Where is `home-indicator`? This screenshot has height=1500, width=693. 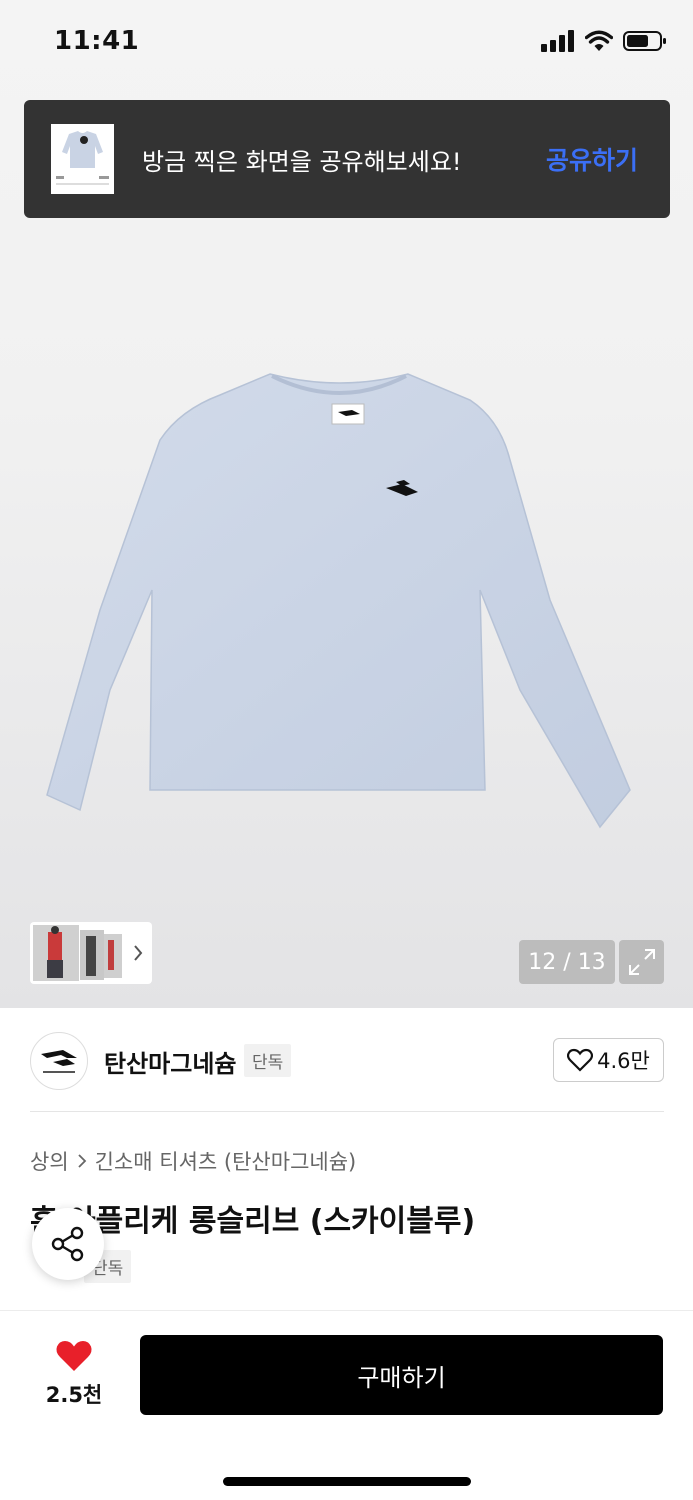
home-indicator is located at coordinates (347, 1481).